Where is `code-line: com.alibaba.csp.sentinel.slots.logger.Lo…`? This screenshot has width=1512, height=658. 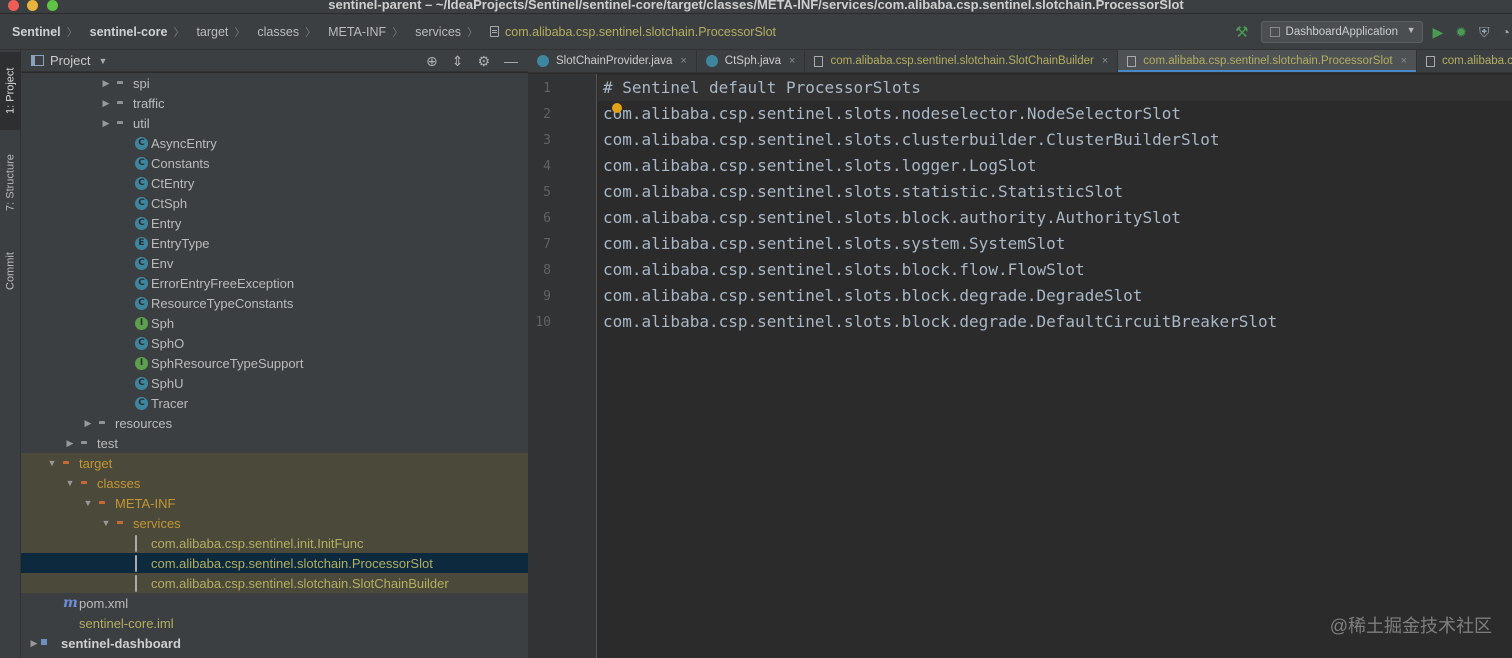 code-line: com.alibaba.csp.sentinel.slots.logger.Lo… is located at coordinates (819, 166).